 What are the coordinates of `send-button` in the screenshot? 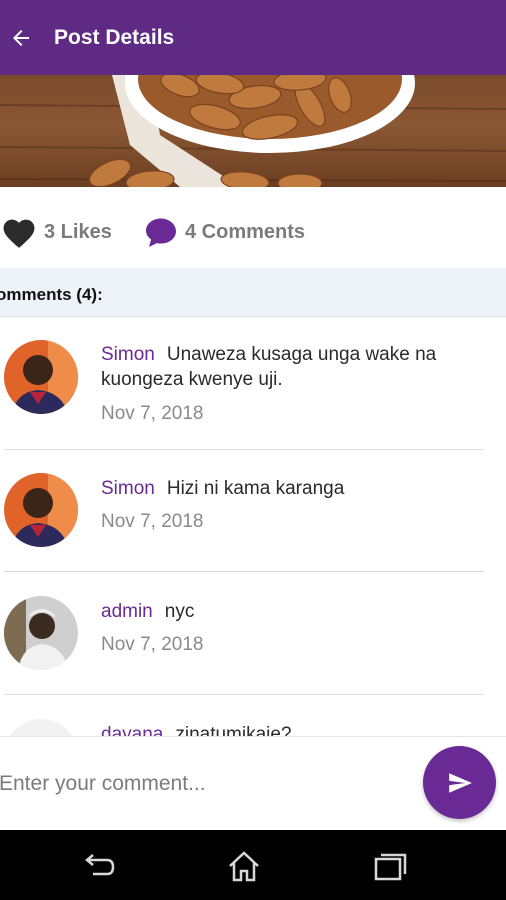 It's located at (459, 782).